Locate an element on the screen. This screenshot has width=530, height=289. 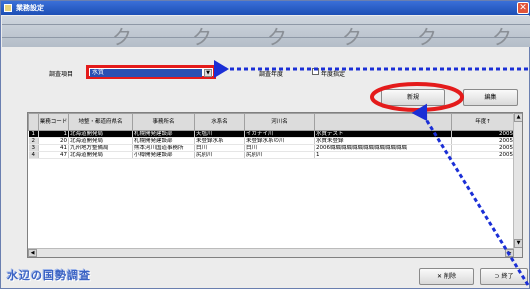
edit-button: 編集 is located at coordinates (490, 97).